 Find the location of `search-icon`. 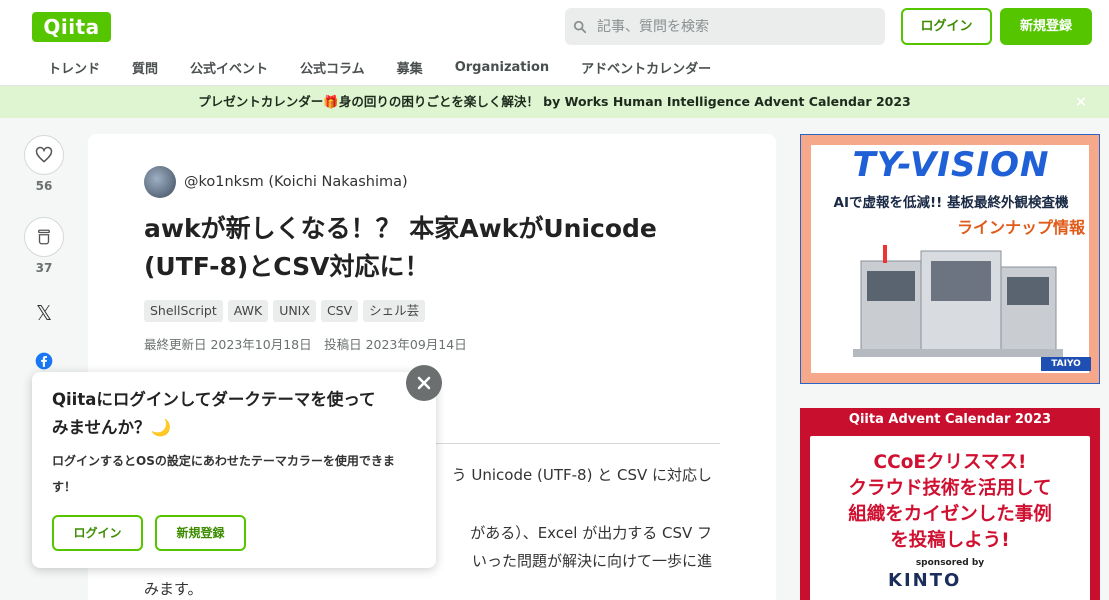

search-icon is located at coordinates (580, 26).